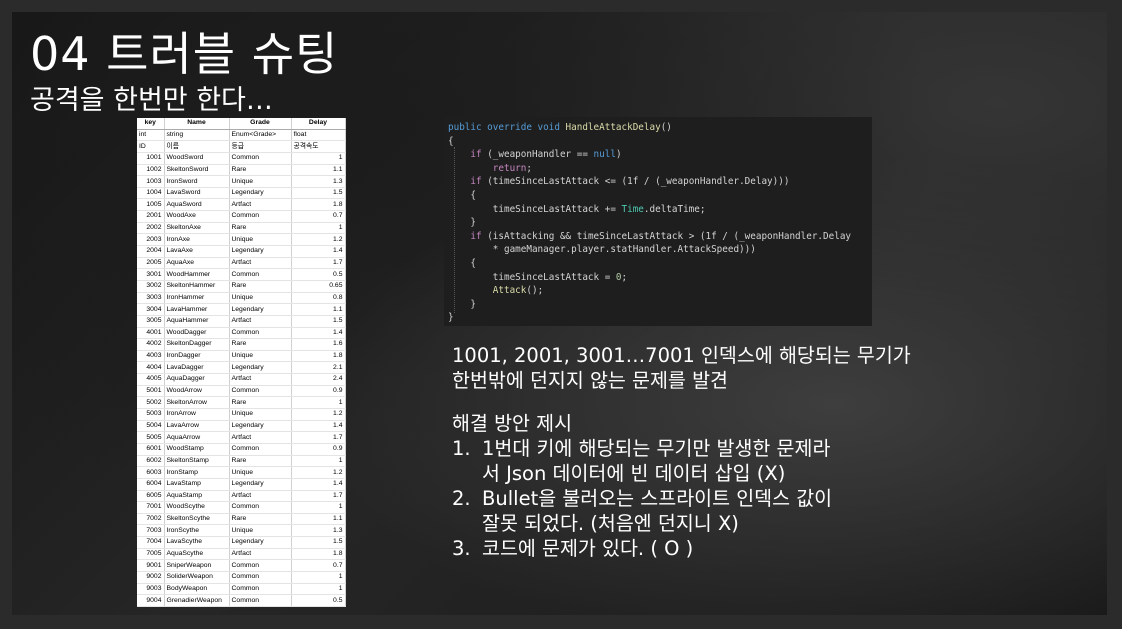  Describe the element at coordinates (197, 484) in the screenshot. I see `name-cell: LavaStamp` at that location.